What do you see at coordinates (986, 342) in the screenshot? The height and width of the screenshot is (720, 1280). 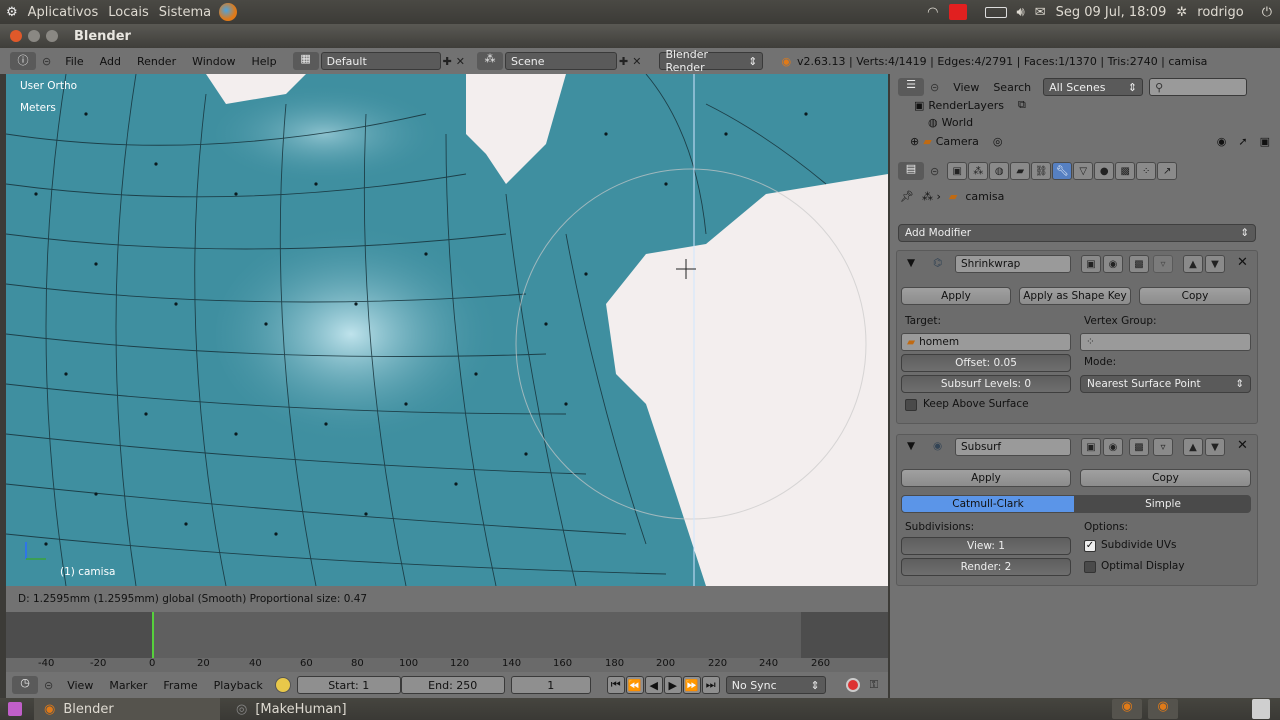 I see `target-field: ▰ homem` at bounding box center [986, 342].